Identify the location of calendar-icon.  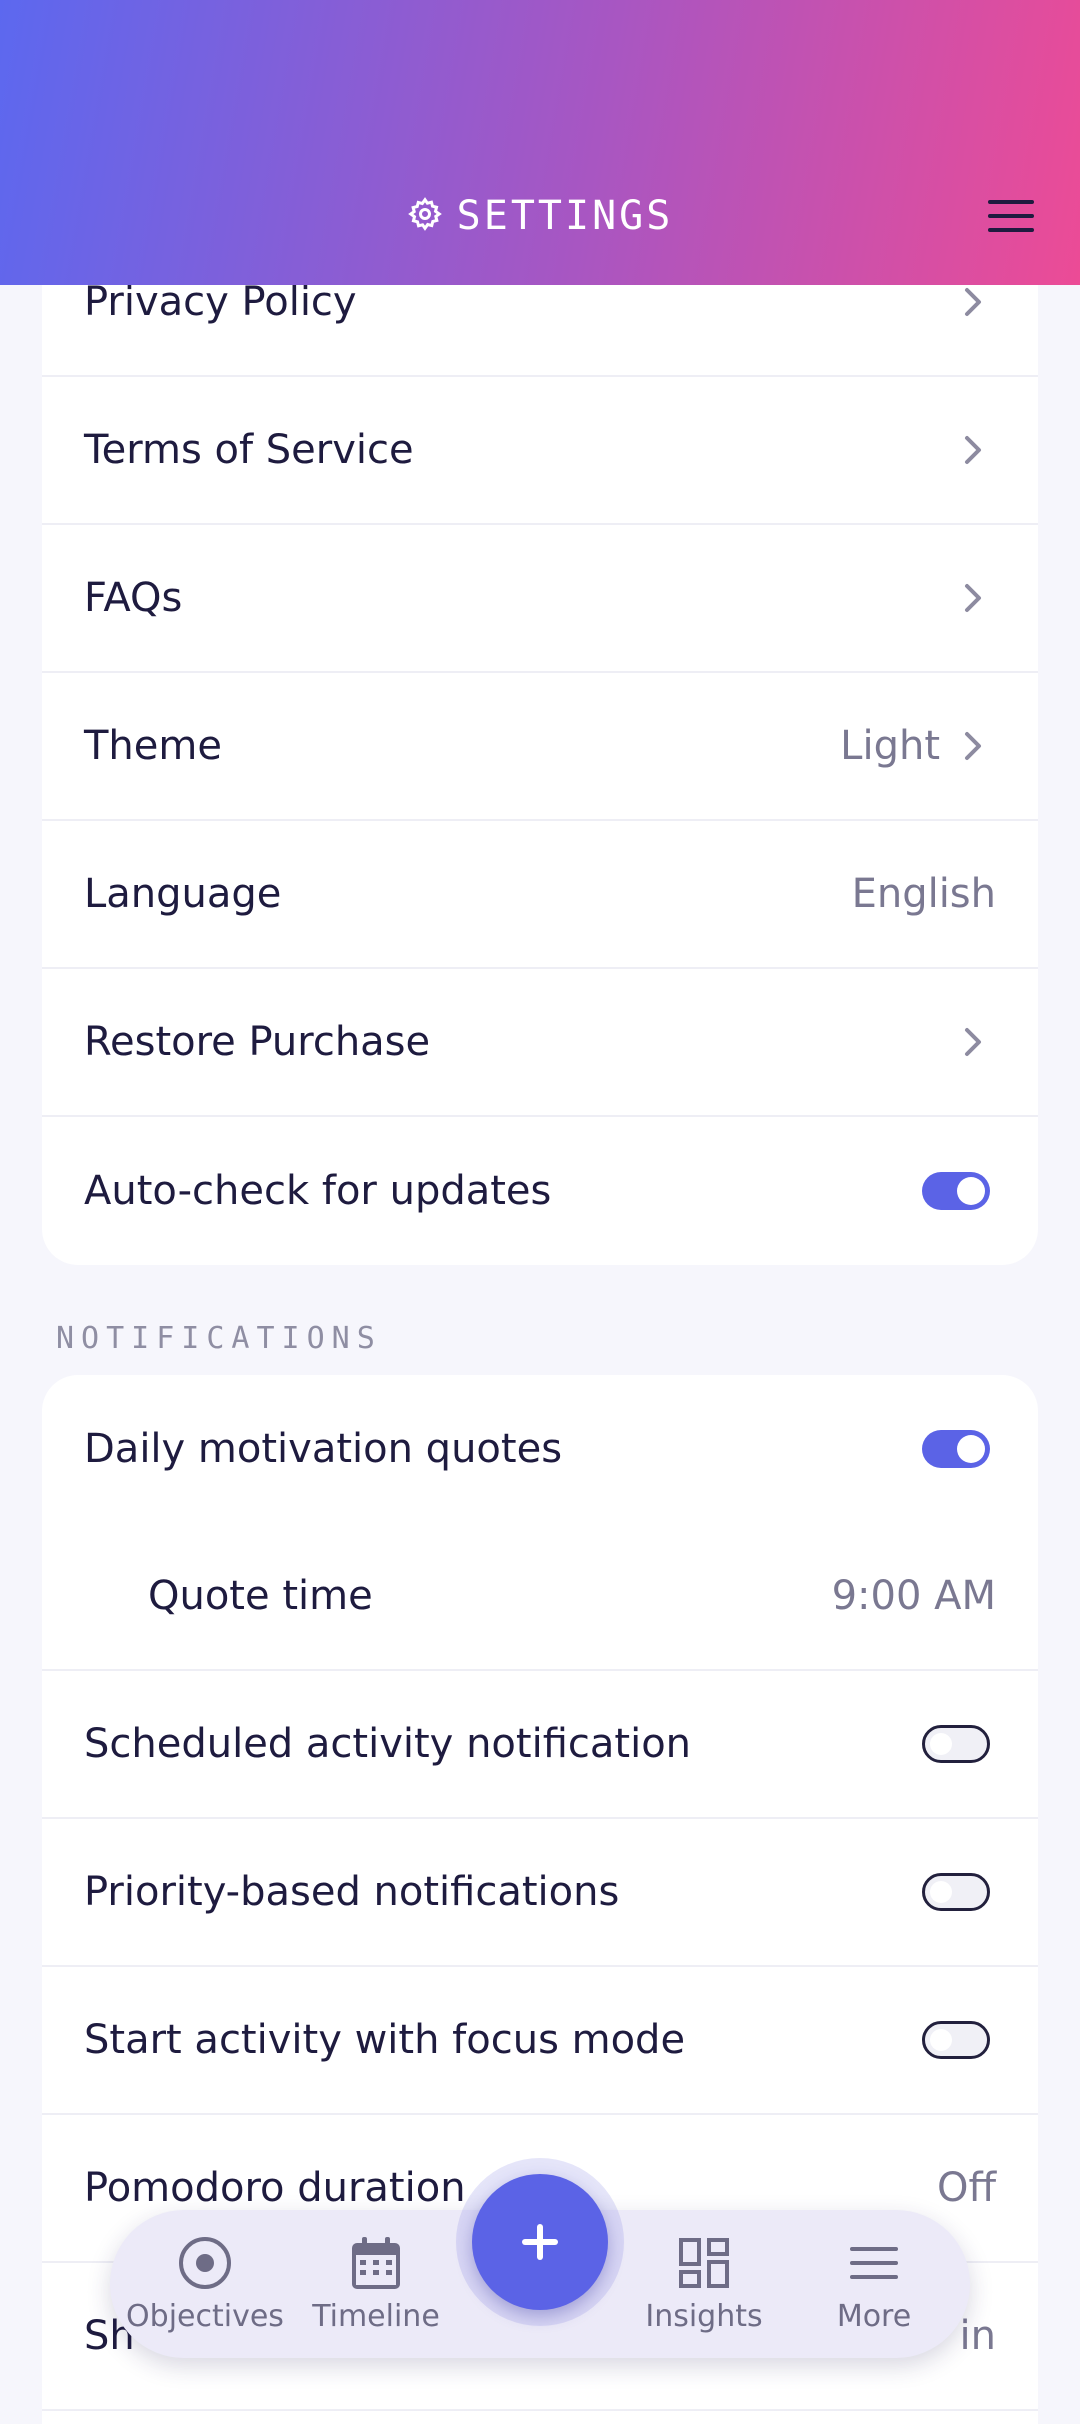
(376, 2262).